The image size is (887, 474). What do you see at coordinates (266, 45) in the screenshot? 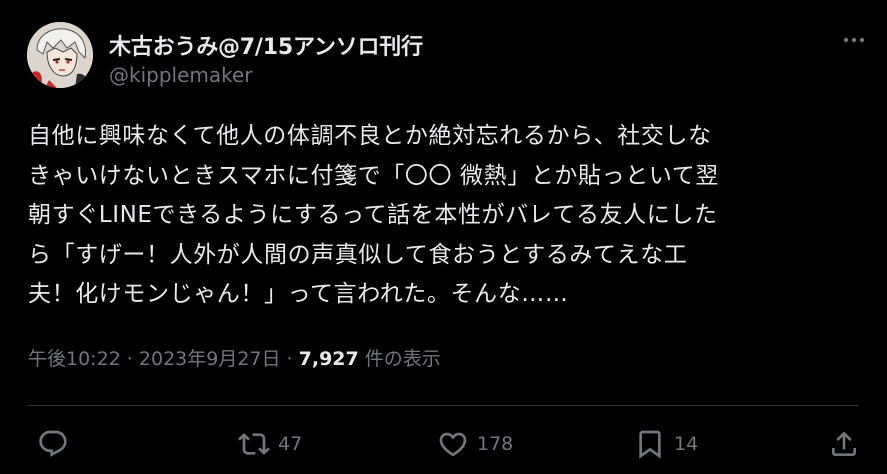
I see `author-display-name: 木古おうみ@7/15アンソロ刊行` at bounding box center [266, 45].